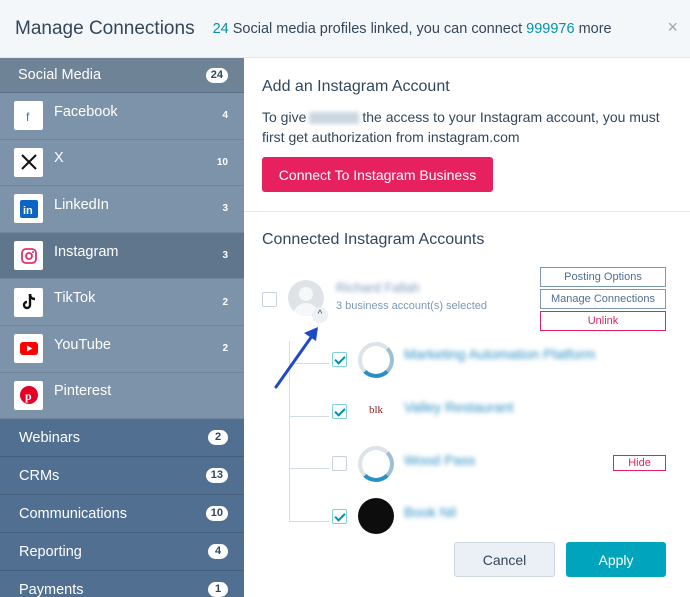 The width and height of the screenshot is (690, 597). What do you see at coordinates (216, 476) in the screenshot?
I see `category-count-badge: 13` at bounding box center [216, 476].